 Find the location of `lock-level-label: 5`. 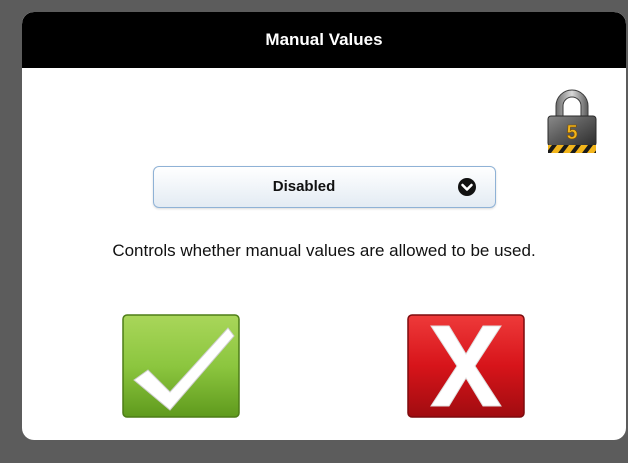

lock-level-label: 5 is located at coordinates (571, 133).